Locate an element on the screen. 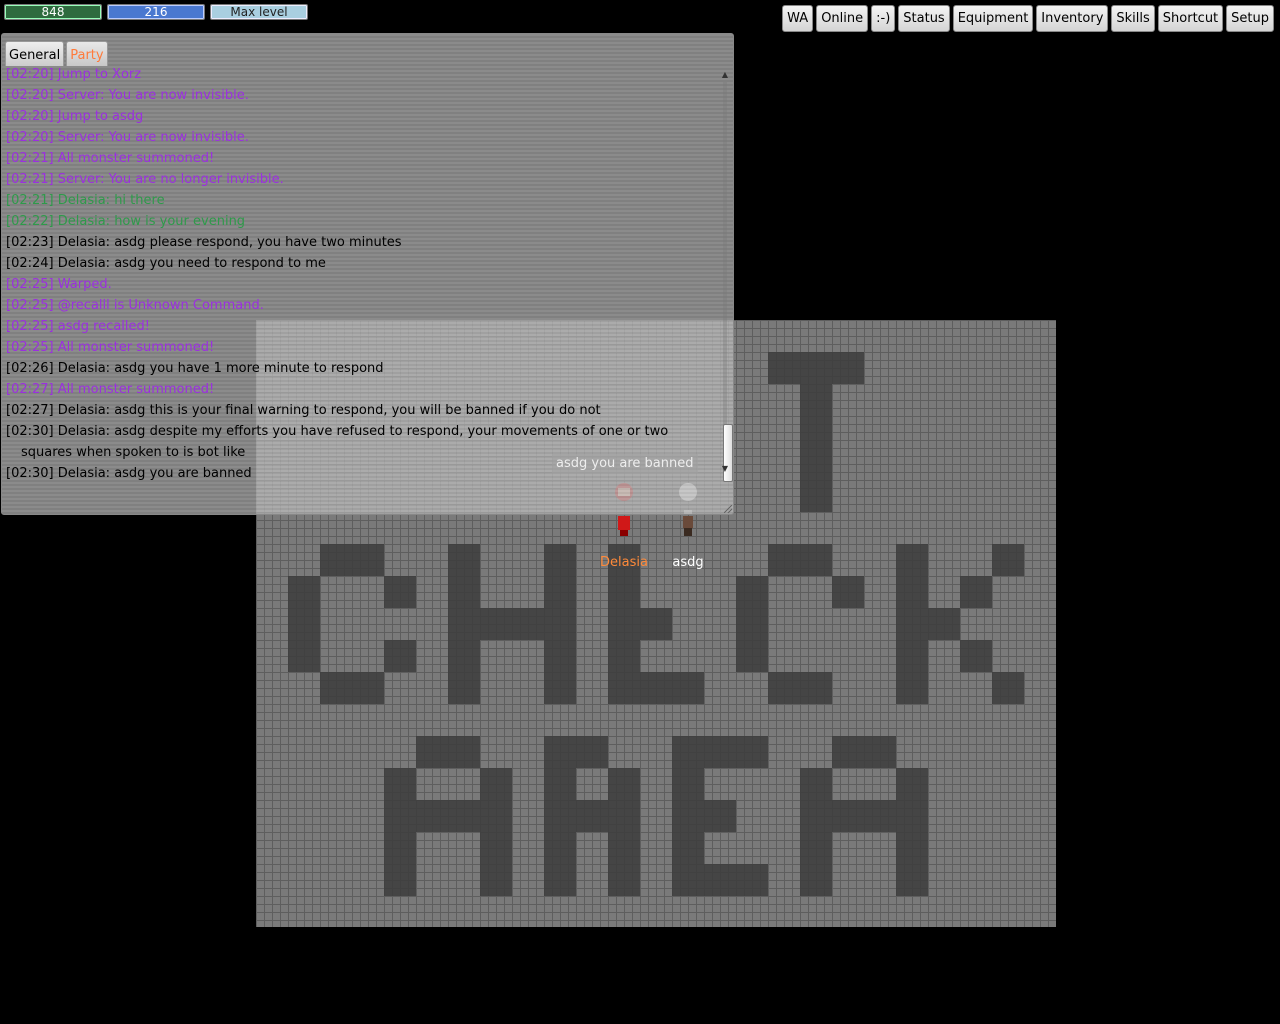  xp-bar: Max level is located at coordinates (259, 12).